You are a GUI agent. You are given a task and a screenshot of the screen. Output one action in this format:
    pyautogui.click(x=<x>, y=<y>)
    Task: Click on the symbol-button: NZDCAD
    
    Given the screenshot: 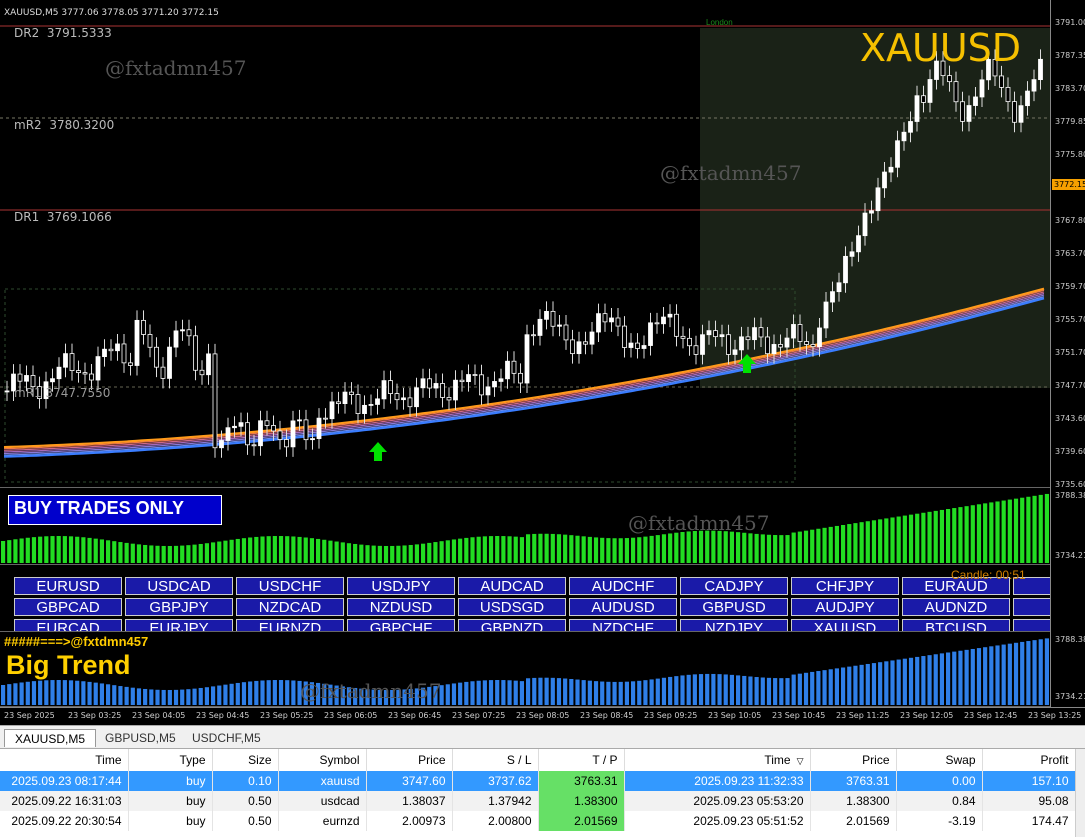 What is the action you would take?
    pyautogui.click(x=290, y=607)
    